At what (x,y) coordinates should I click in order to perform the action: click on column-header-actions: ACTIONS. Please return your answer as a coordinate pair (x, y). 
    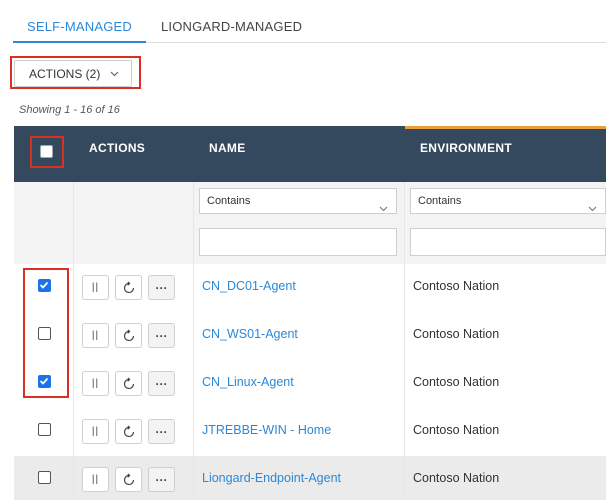
    Looking at the image, I should click on (117, 154).